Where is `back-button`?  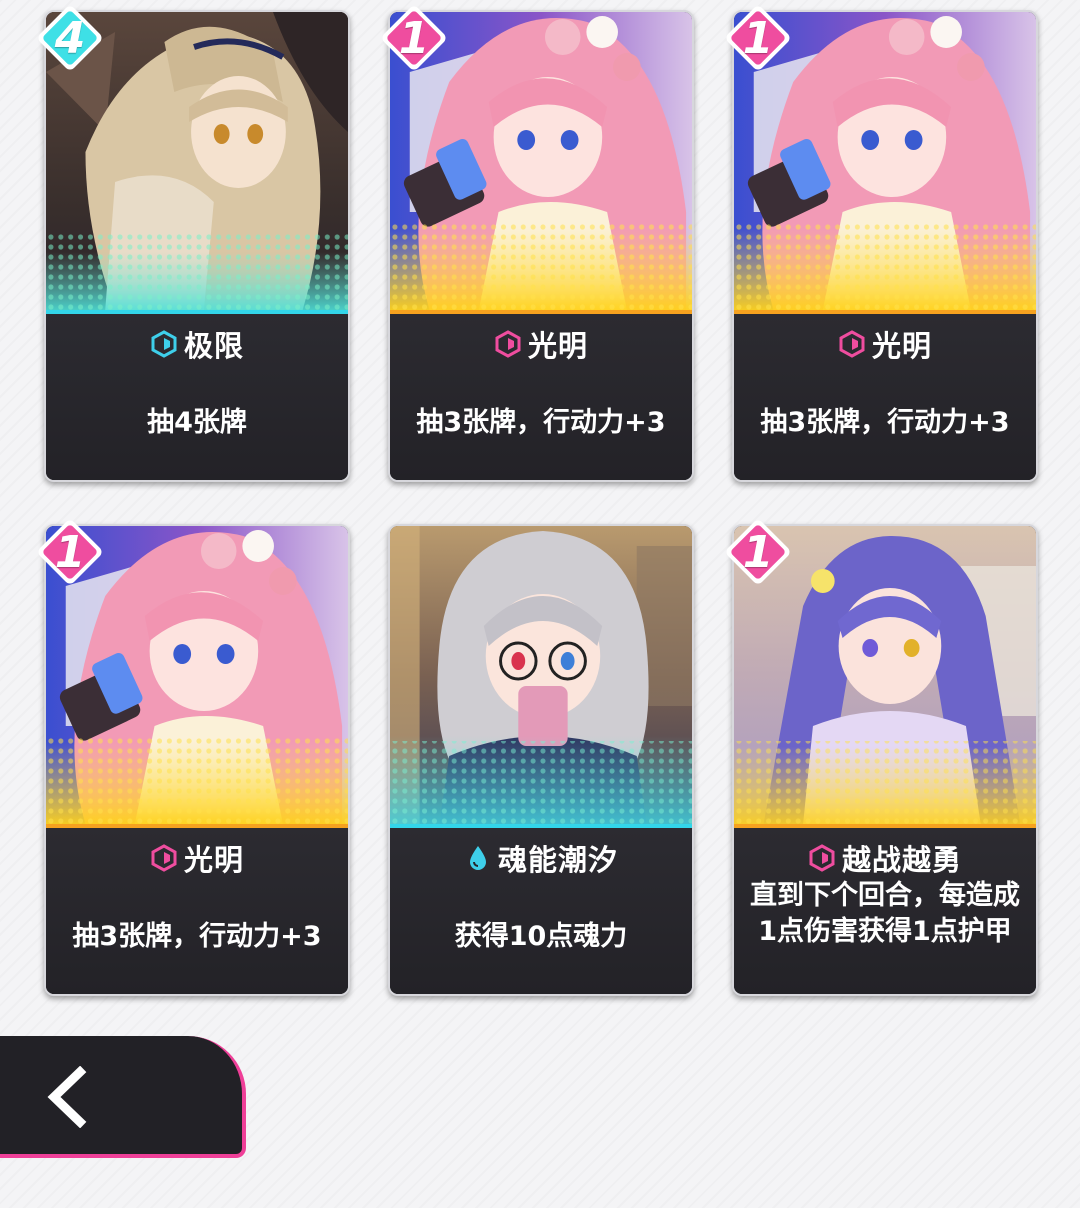 back-button is located at coordinates (123, 1097).